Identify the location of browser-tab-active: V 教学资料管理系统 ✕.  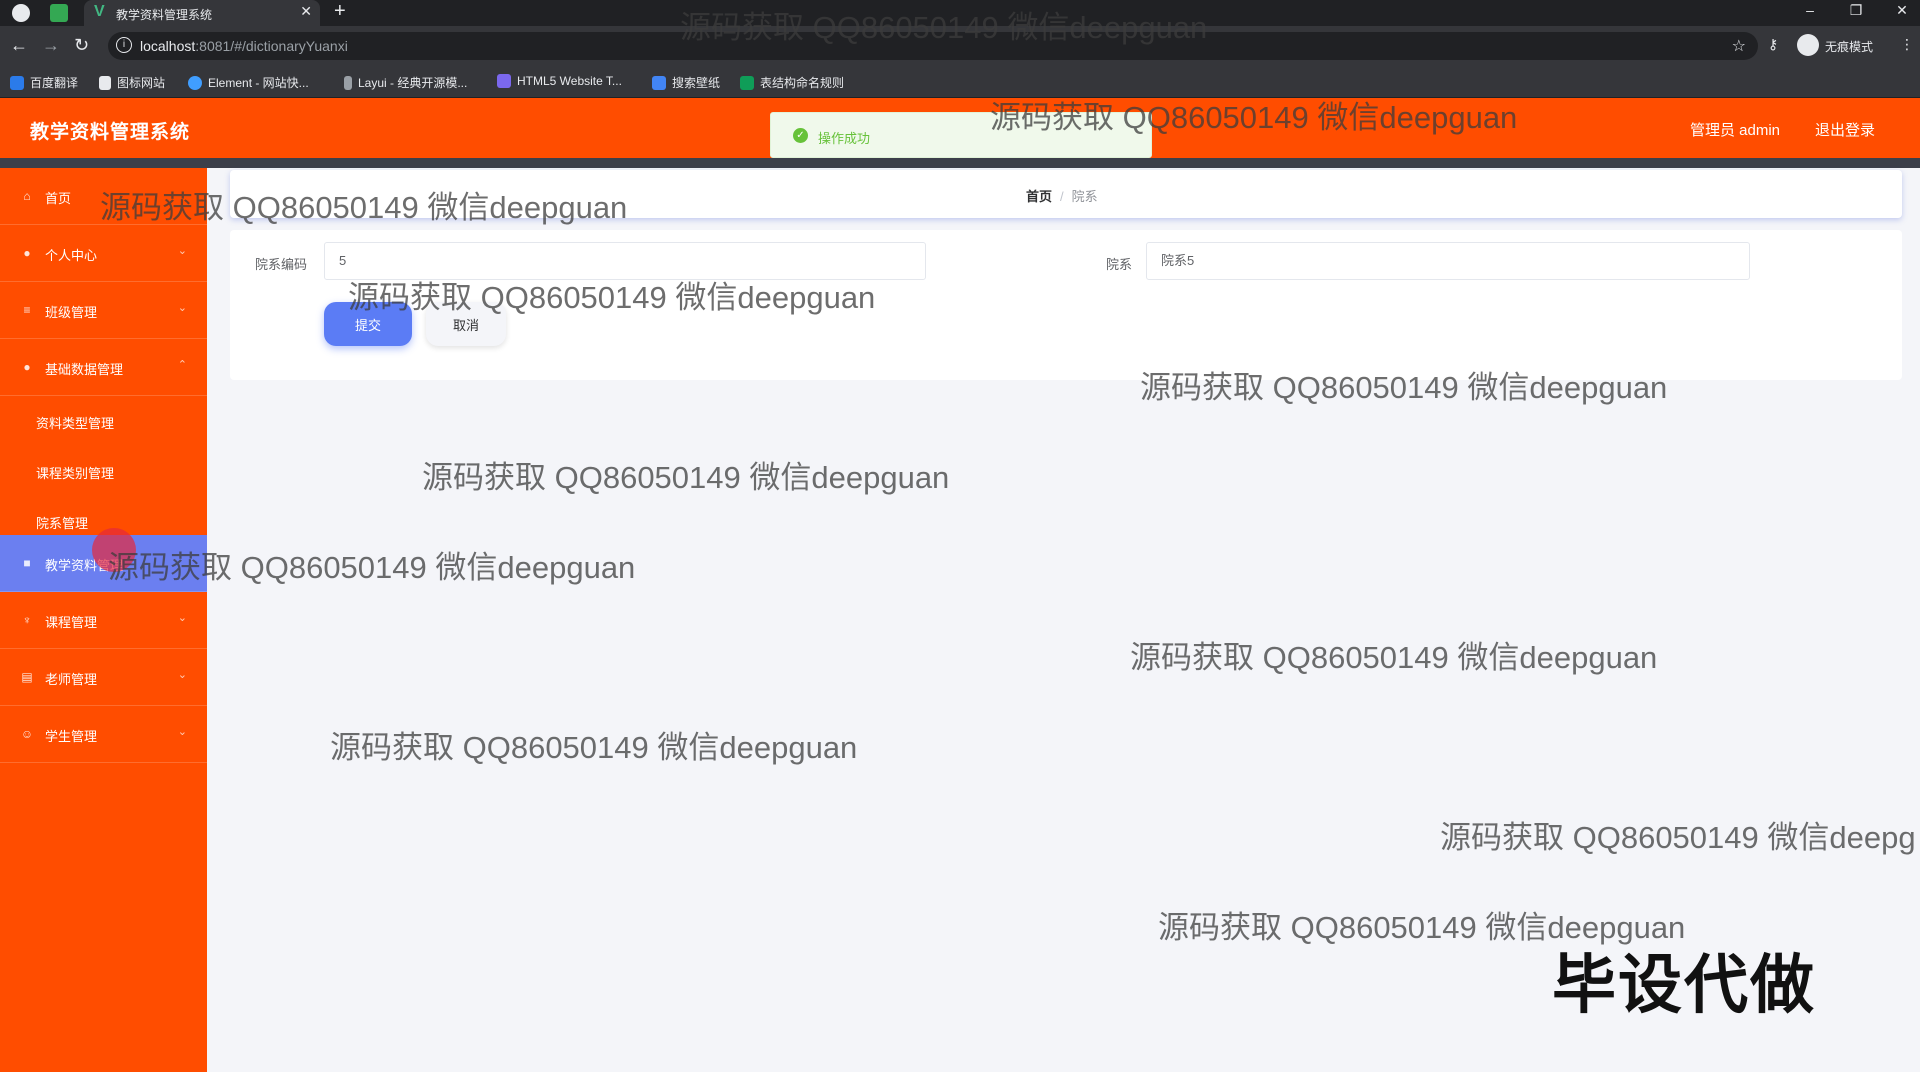
(202, 13).